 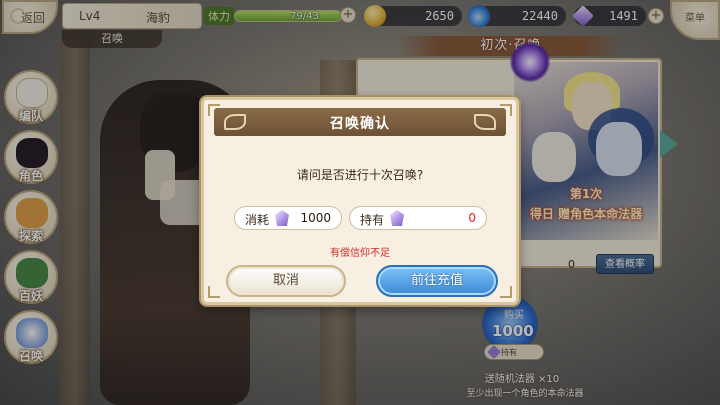 I want to click on cost-field: 消耗 1000, so click(x=288, y=218).